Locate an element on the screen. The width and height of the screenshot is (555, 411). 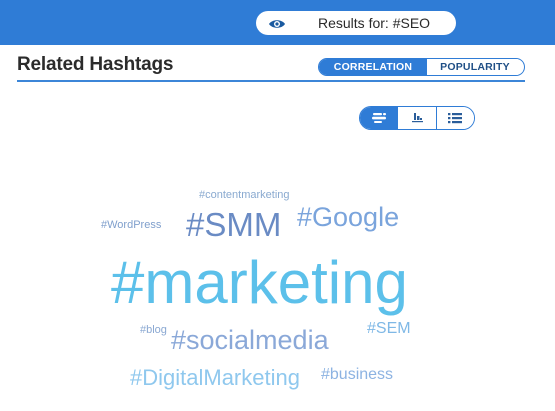
view-toggle is located at coordinates (417, 118).